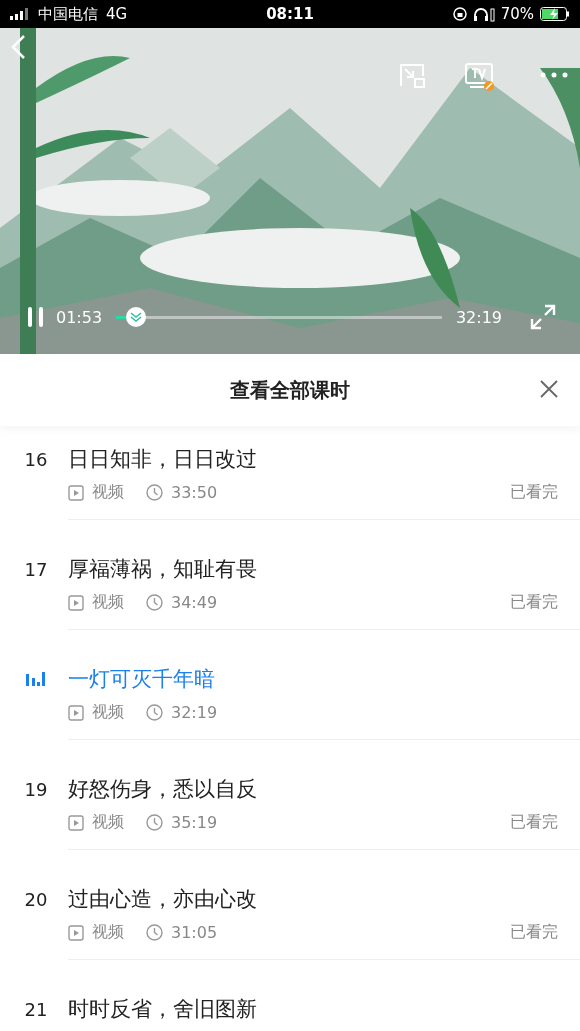  Describe the element at coordinates (68, 14) in the screenshot. I see `carrier-name: 中国电信` at that location.